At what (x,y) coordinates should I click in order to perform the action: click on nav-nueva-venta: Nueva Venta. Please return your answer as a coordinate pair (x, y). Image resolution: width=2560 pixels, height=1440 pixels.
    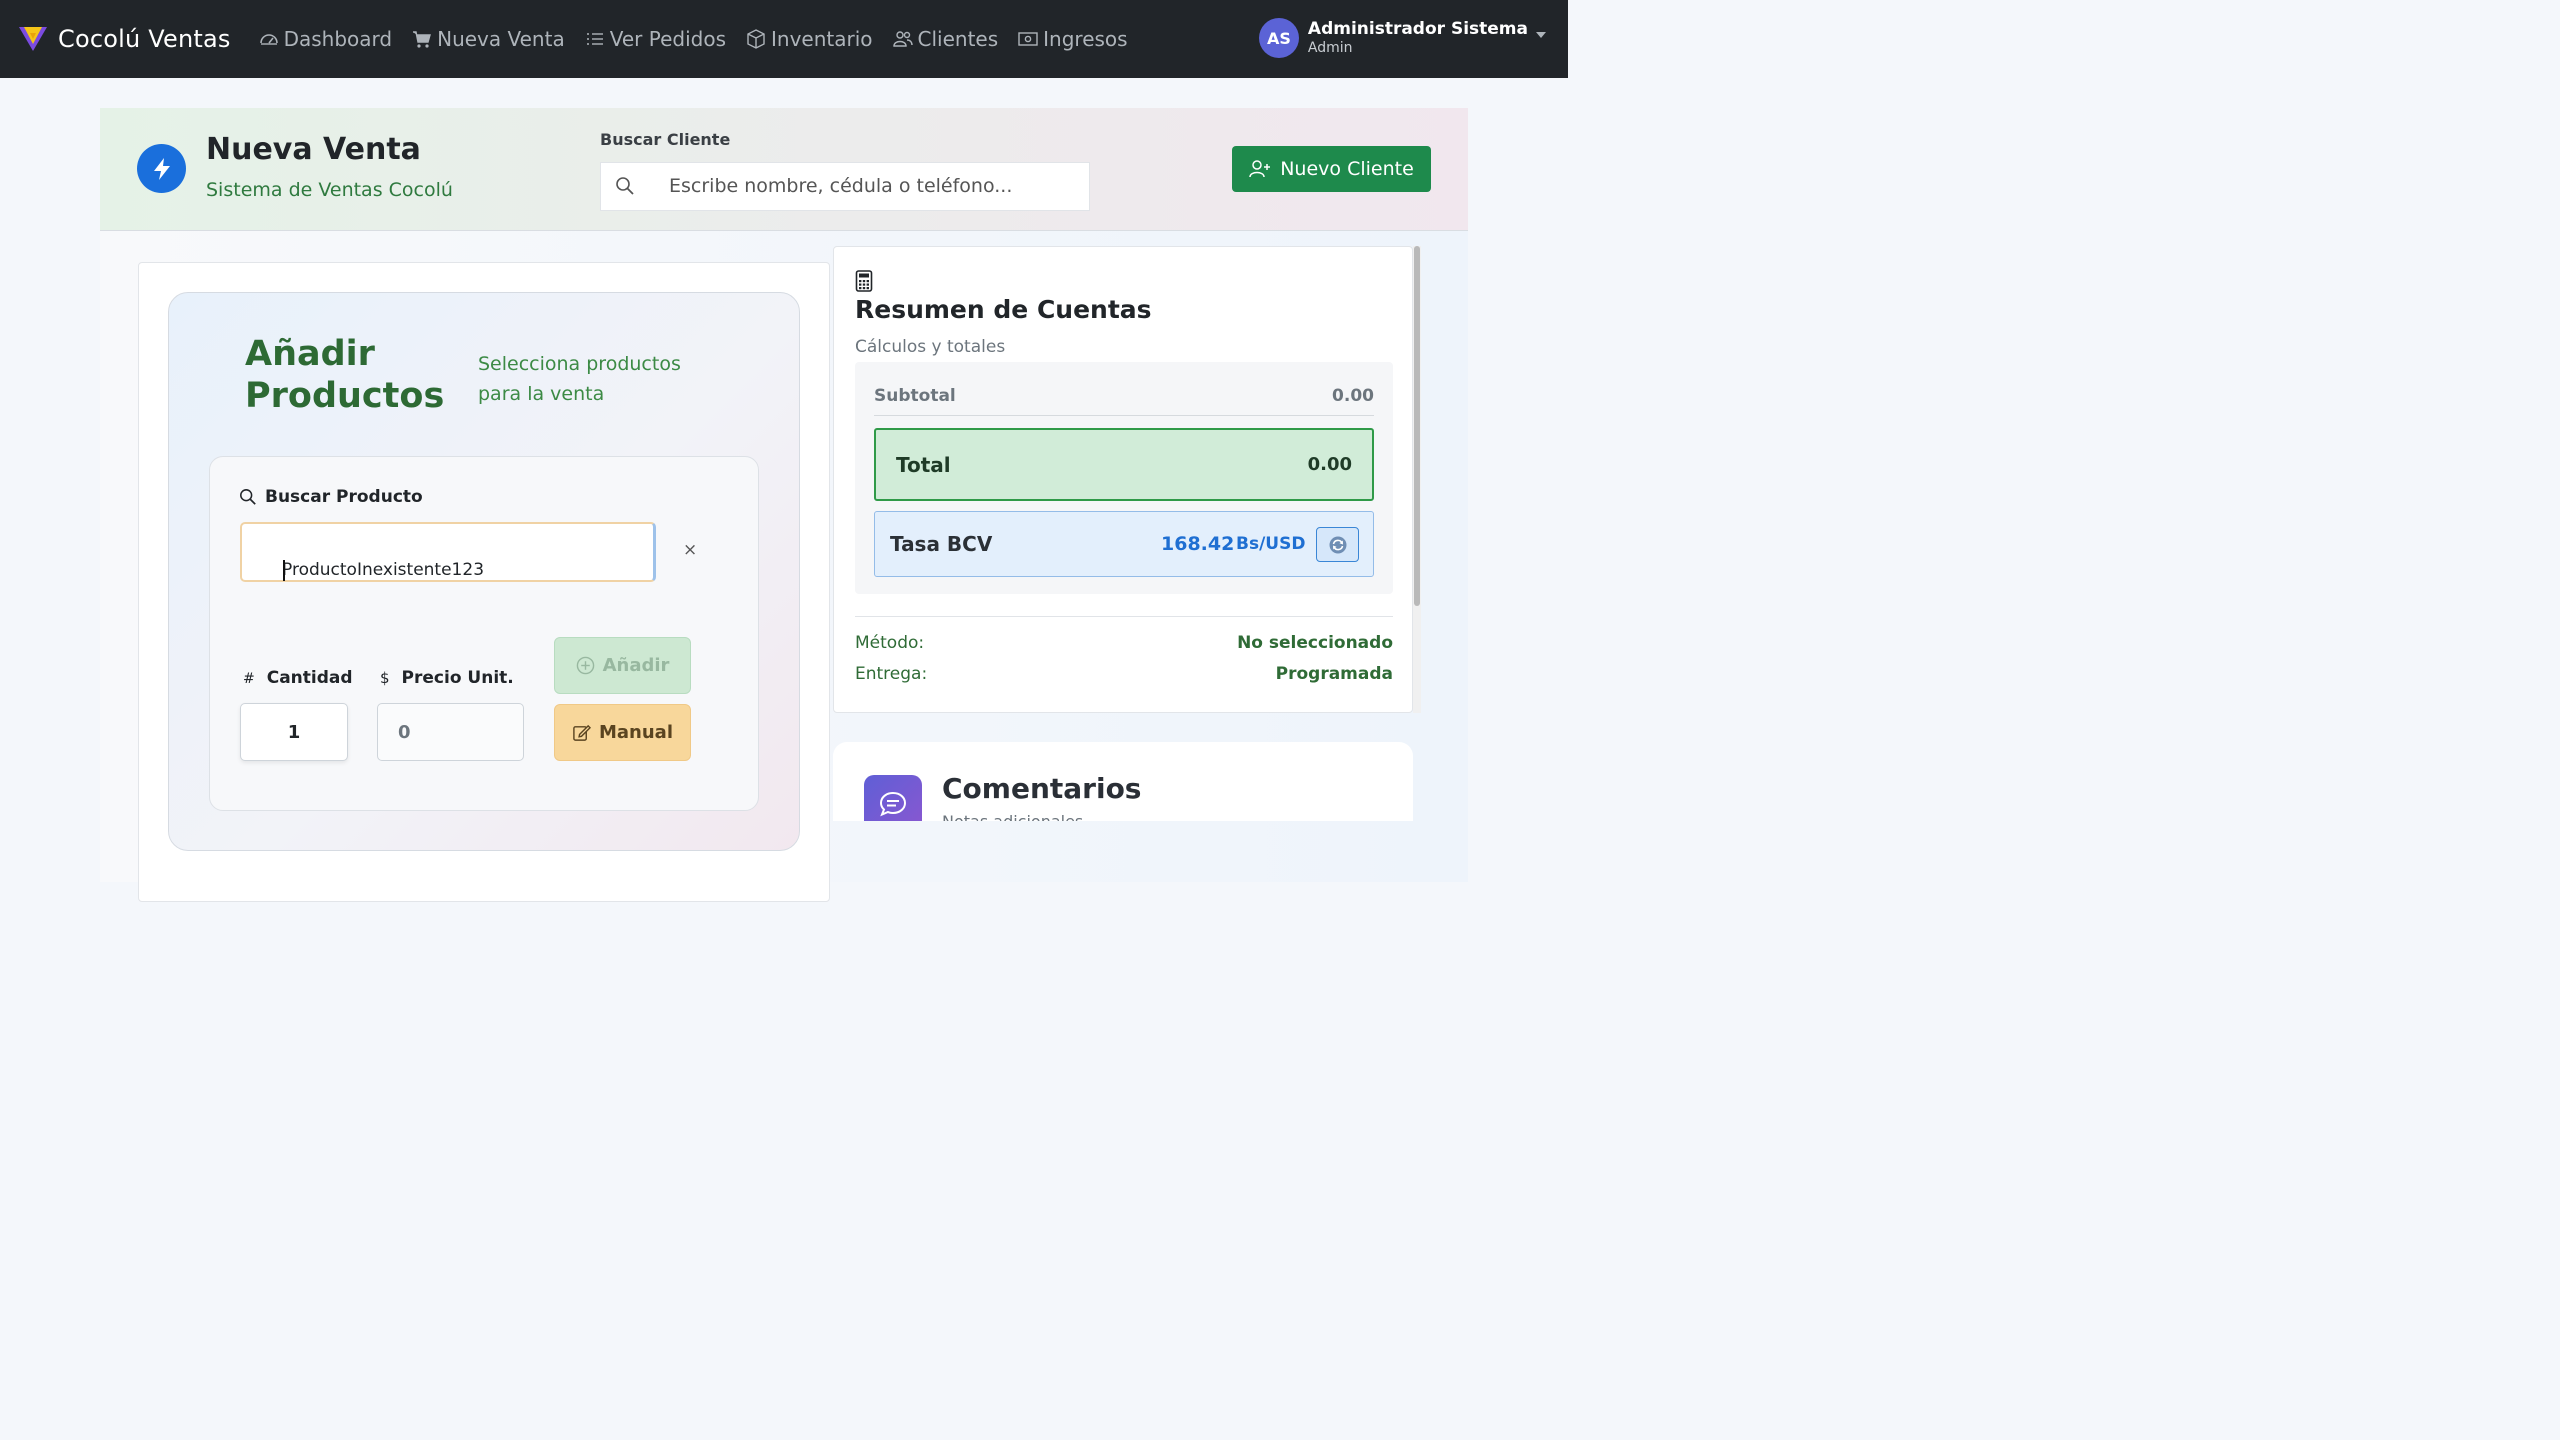
    Looking at the image, I should click on (488, 39).